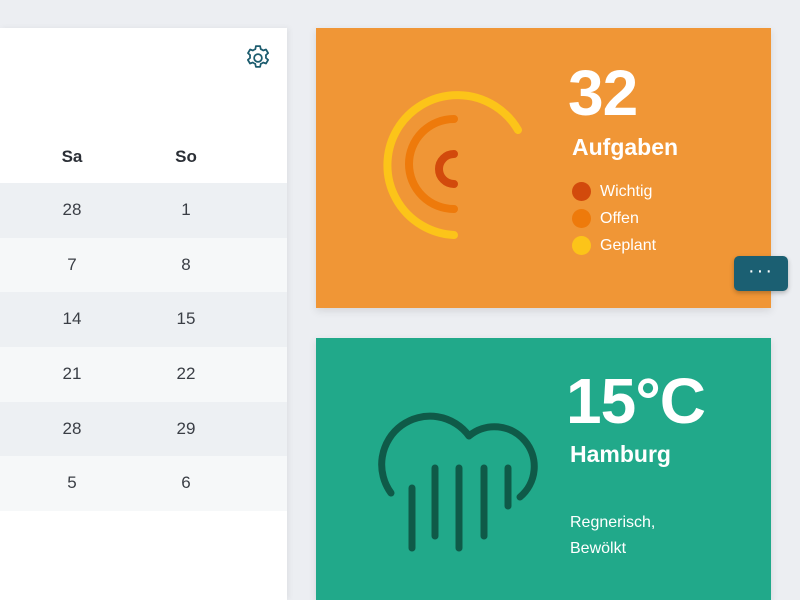 The height and width of the screenshot is (600, 800). I want to click on legend-item-geplant: Geplant, so click(614, 245).